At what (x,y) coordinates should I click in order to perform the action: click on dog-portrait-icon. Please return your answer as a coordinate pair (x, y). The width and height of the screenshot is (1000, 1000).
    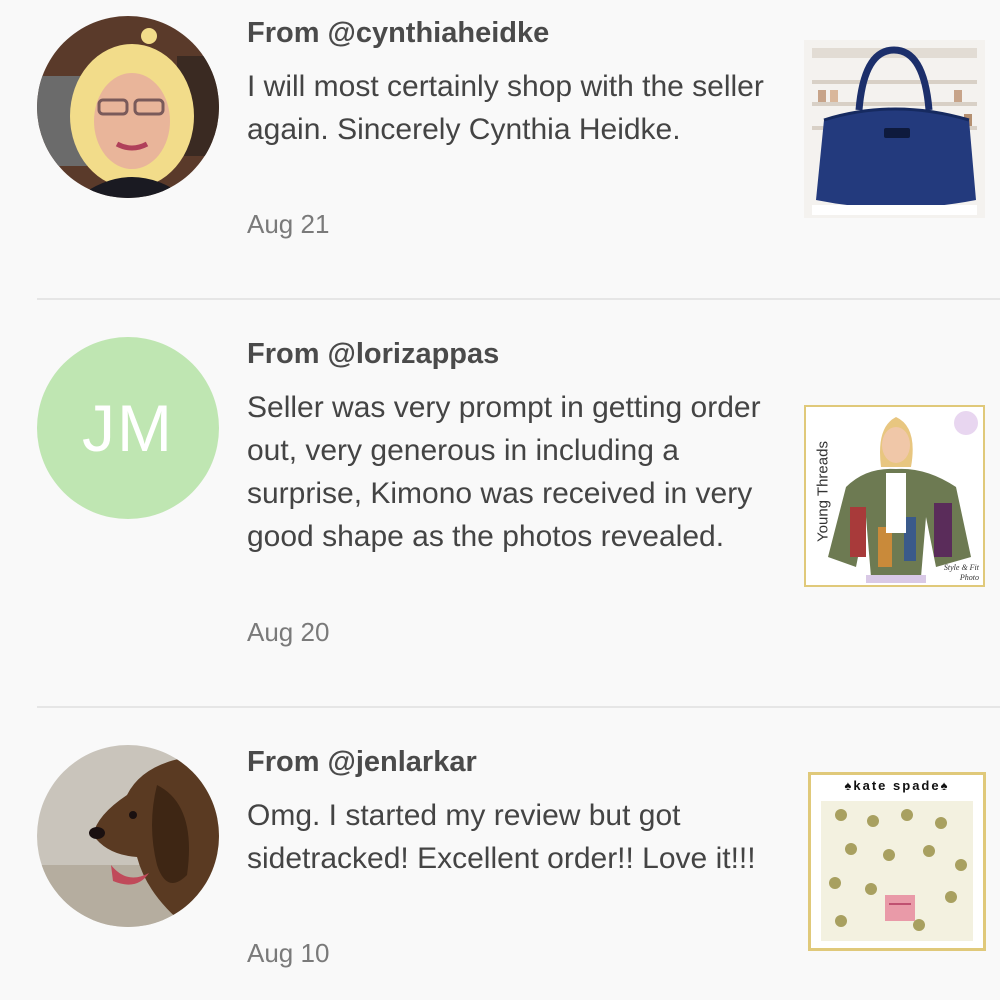
    Looking at the image, I should click on (128, 836).